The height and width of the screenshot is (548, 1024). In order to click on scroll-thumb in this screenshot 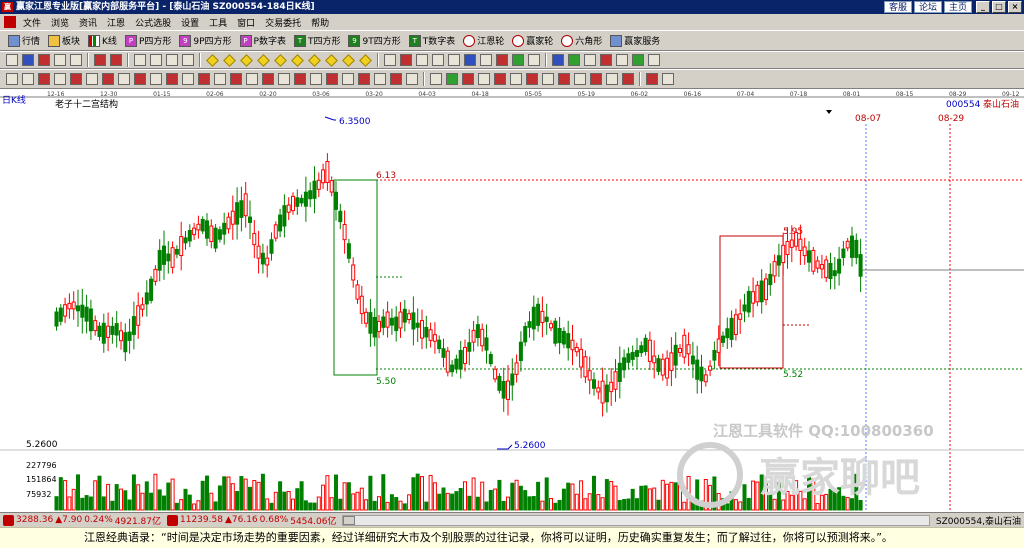, I will do `click(349, 520)`.